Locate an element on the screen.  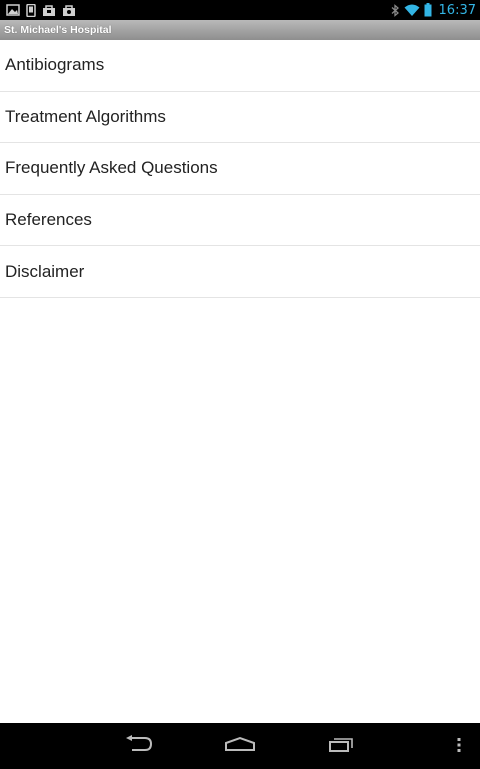
overflow-menu-button is located at coordinates (459, 746).